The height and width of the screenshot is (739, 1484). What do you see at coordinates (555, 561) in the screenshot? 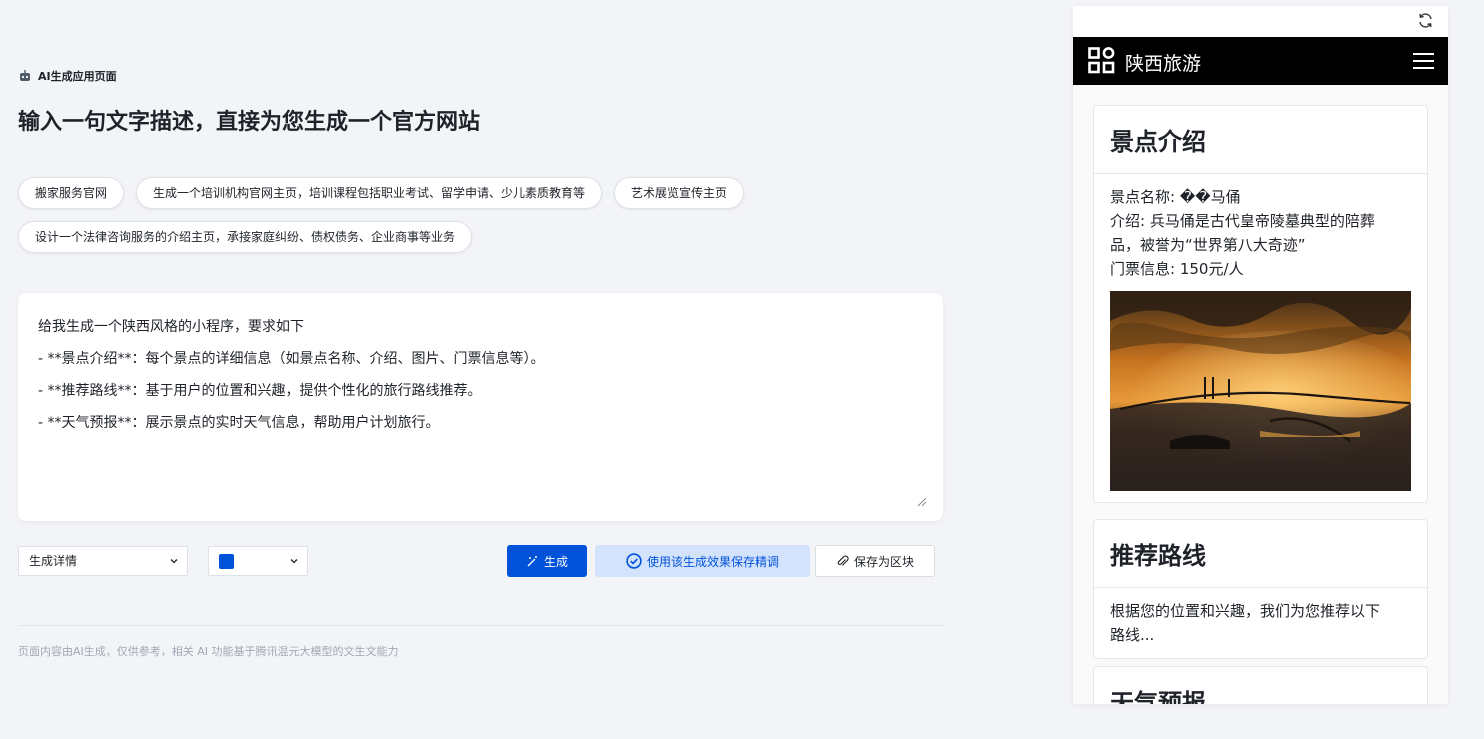
I see `generate-label: 生成` at bounding box center [555, 561].